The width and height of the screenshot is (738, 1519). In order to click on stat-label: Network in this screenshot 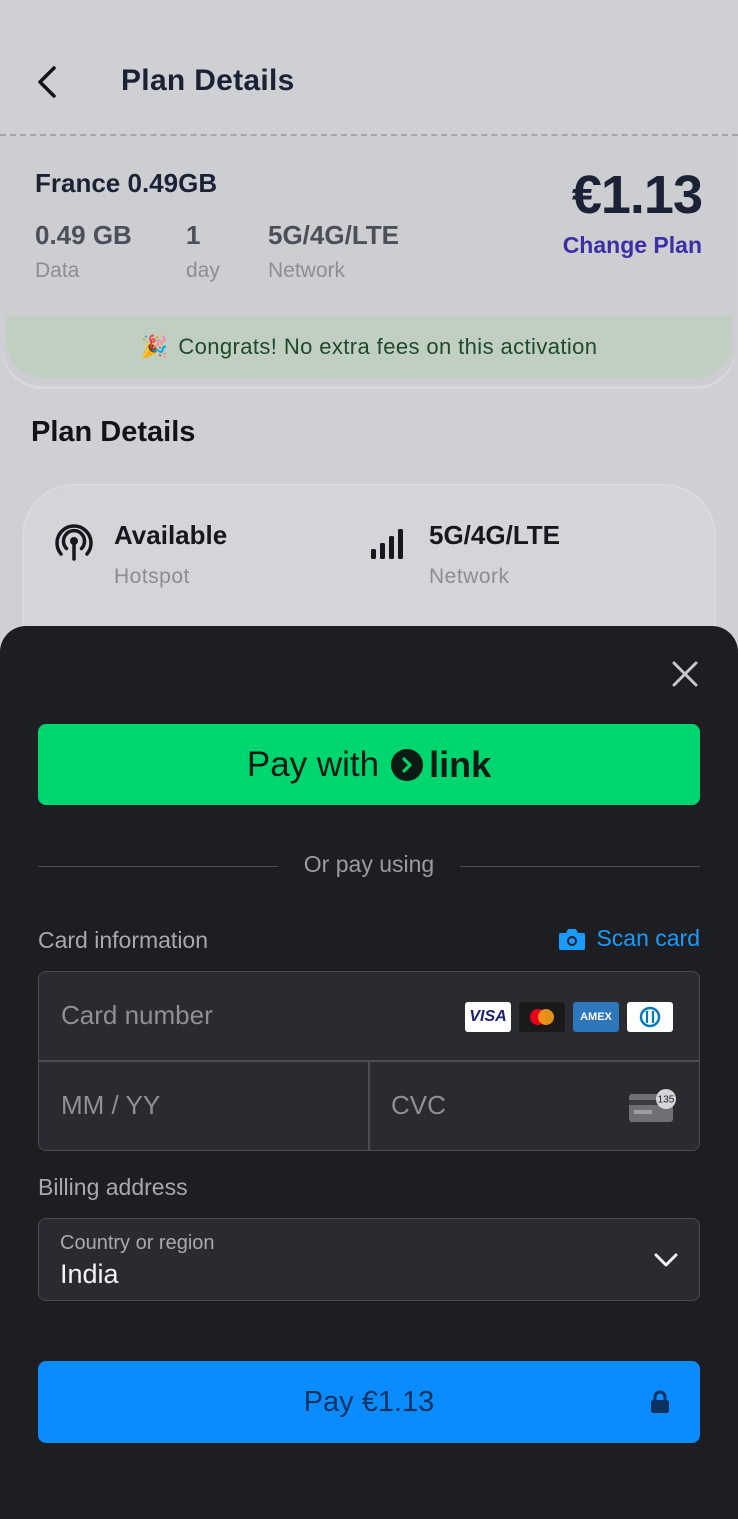, I will do `click(307, 270)`.